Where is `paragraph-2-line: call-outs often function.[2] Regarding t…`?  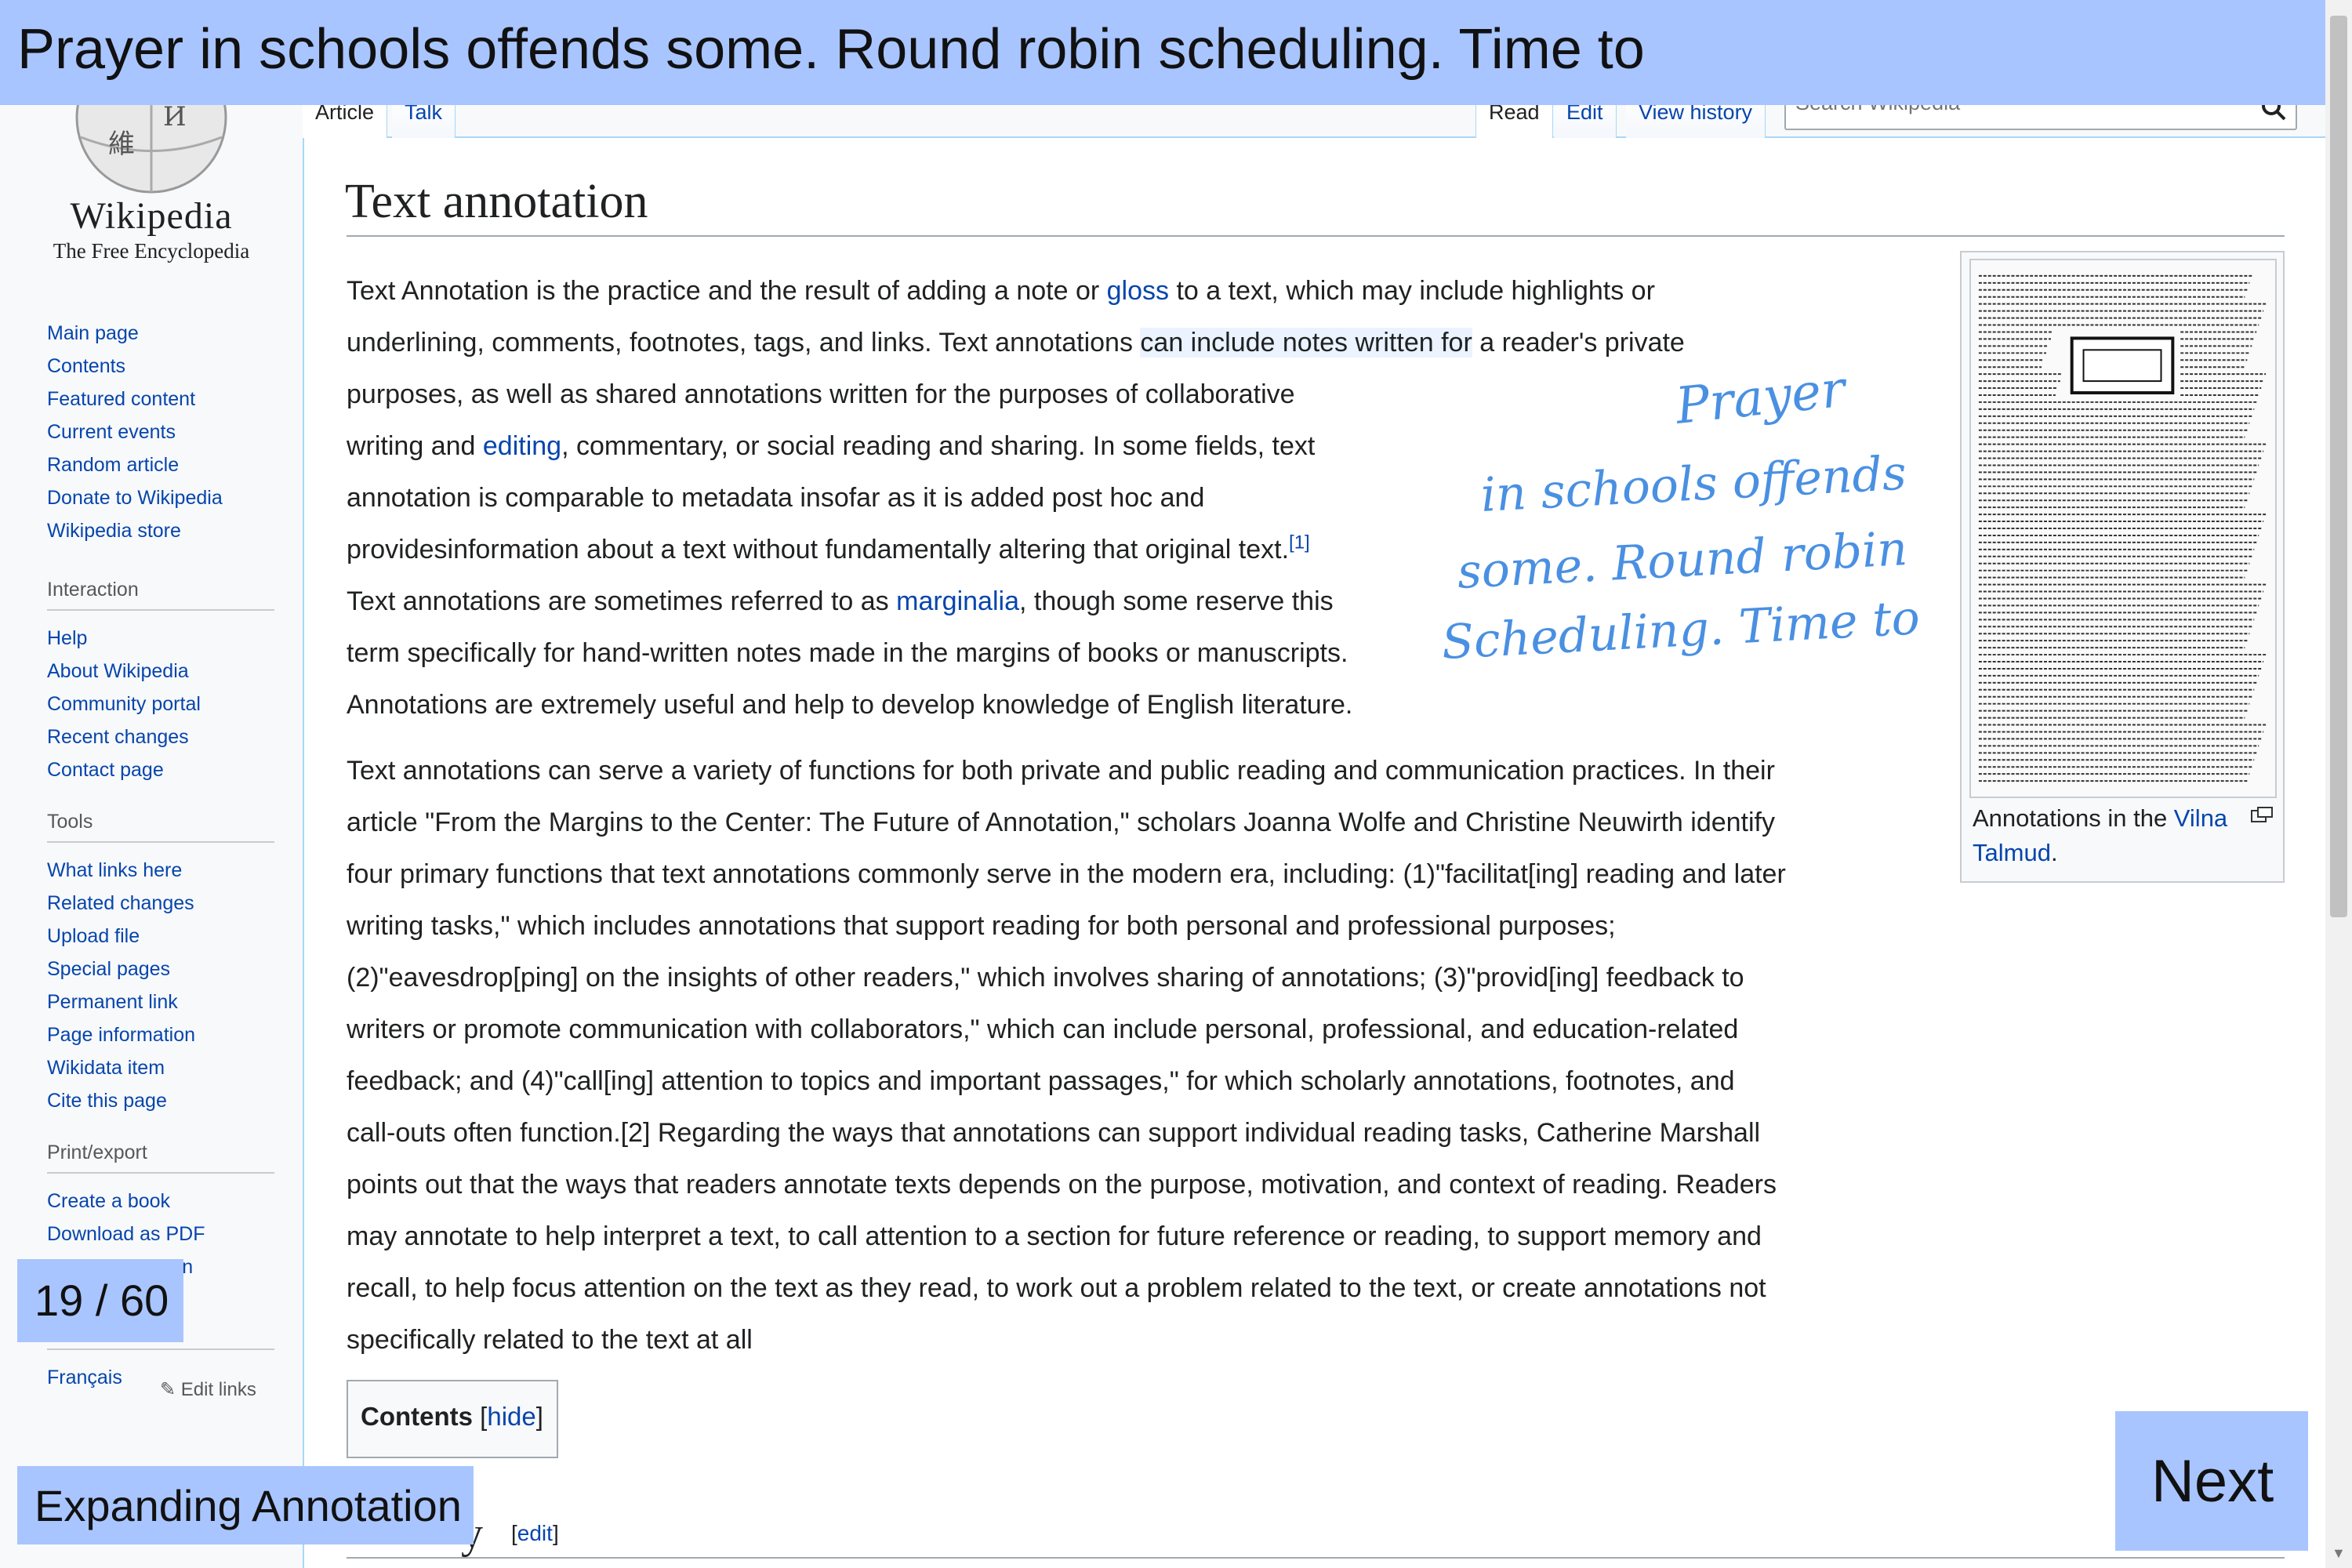 paragraph-2-line: call-outs often function.[2] Regarding t… is located at coordinates (1054, 1133).